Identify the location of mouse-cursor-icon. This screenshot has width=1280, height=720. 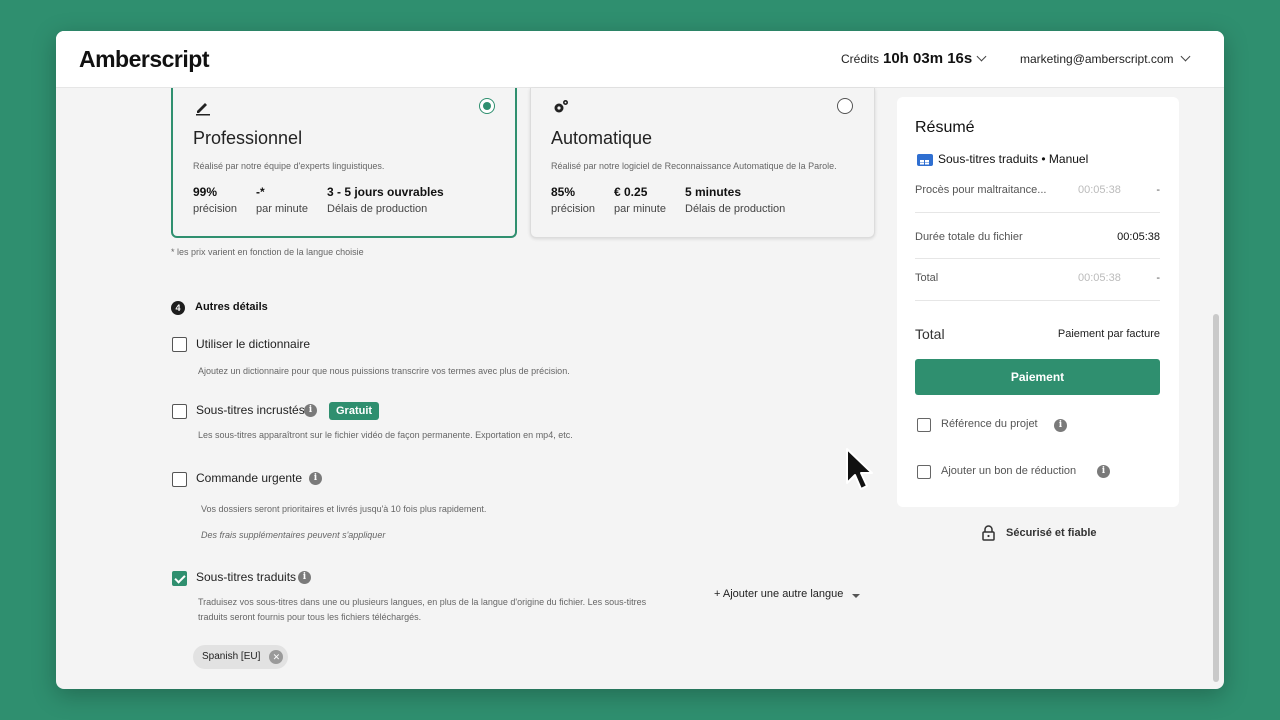
(859, 469).